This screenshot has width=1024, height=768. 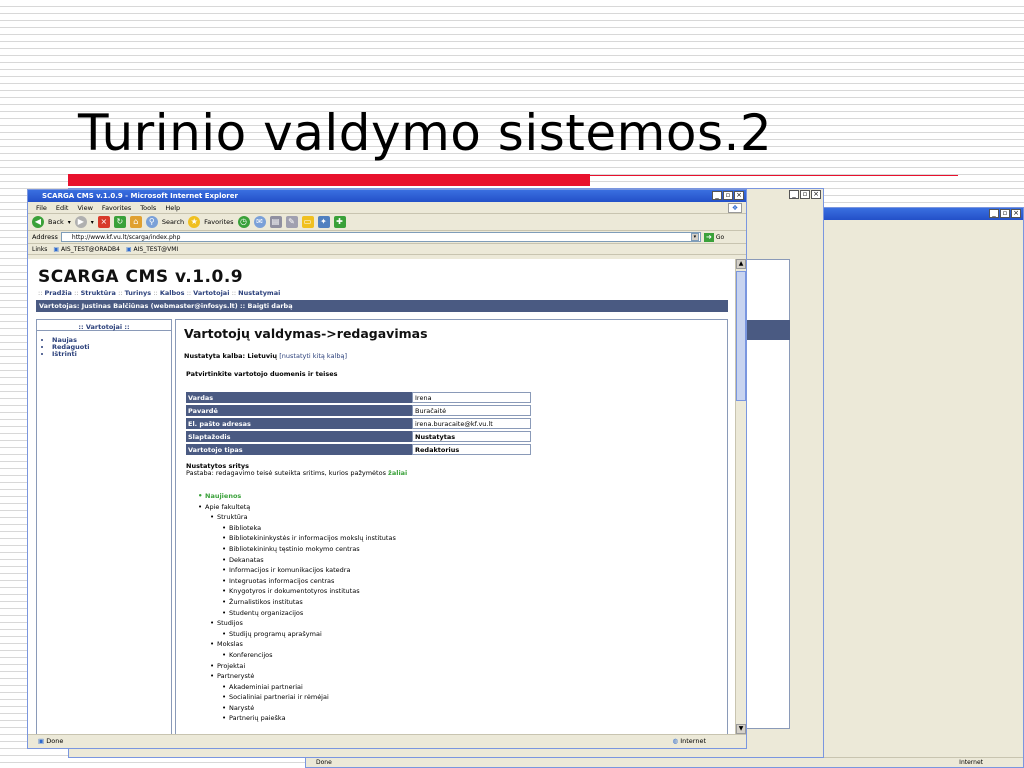 I want to click on print-icon: ▤, so click(x=275, y=222).